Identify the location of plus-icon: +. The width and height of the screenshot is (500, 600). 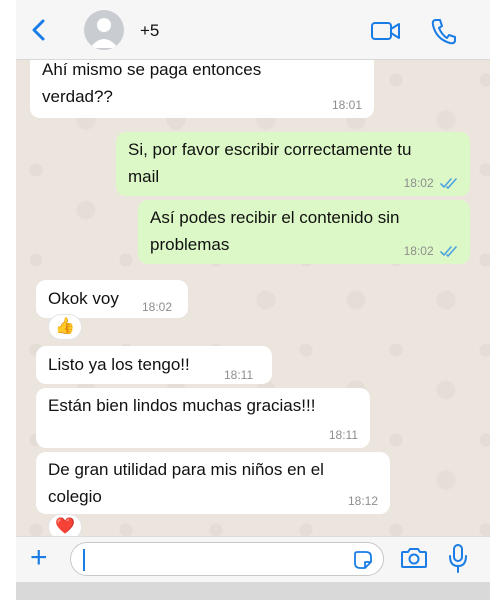
(39, 558).